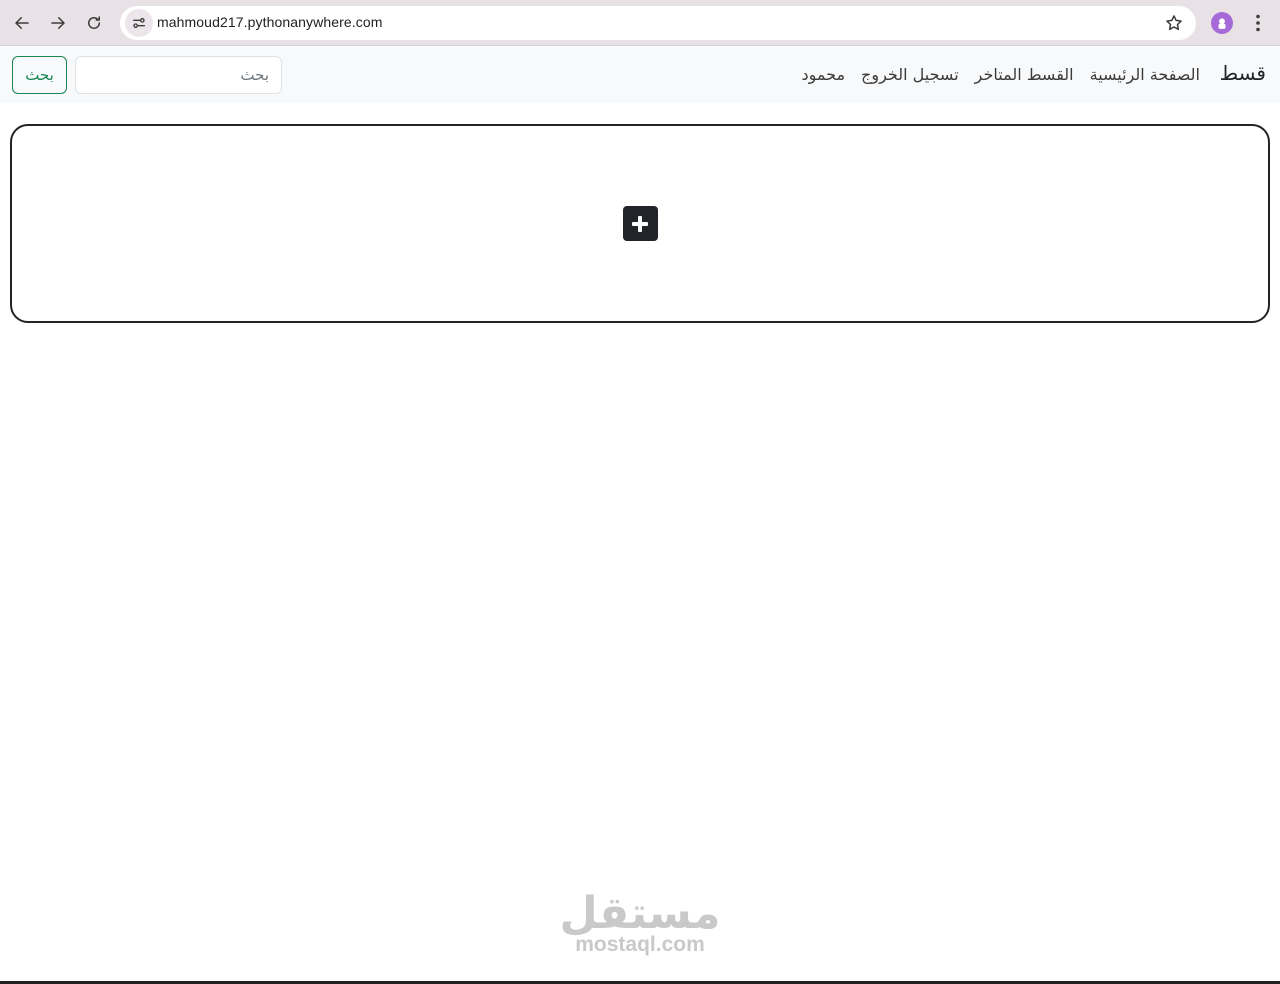 This screenshot has height=984, width=1280. I want to click on address-bar: mahmoud217.pythonanywhere.com, so click(658, 23).